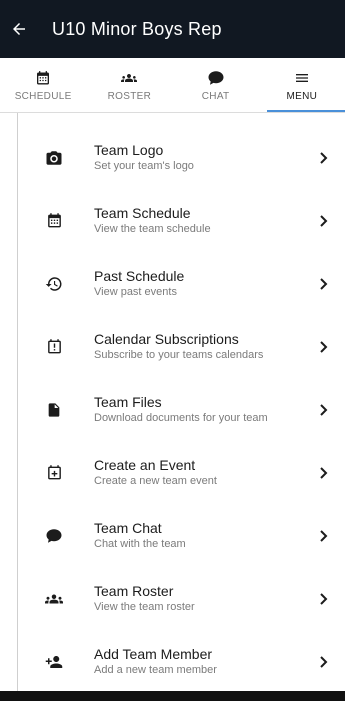 This screenshot has width=345, height=701. I want to click on menu-item-subtitle: View the team roster, so click(144, 607).